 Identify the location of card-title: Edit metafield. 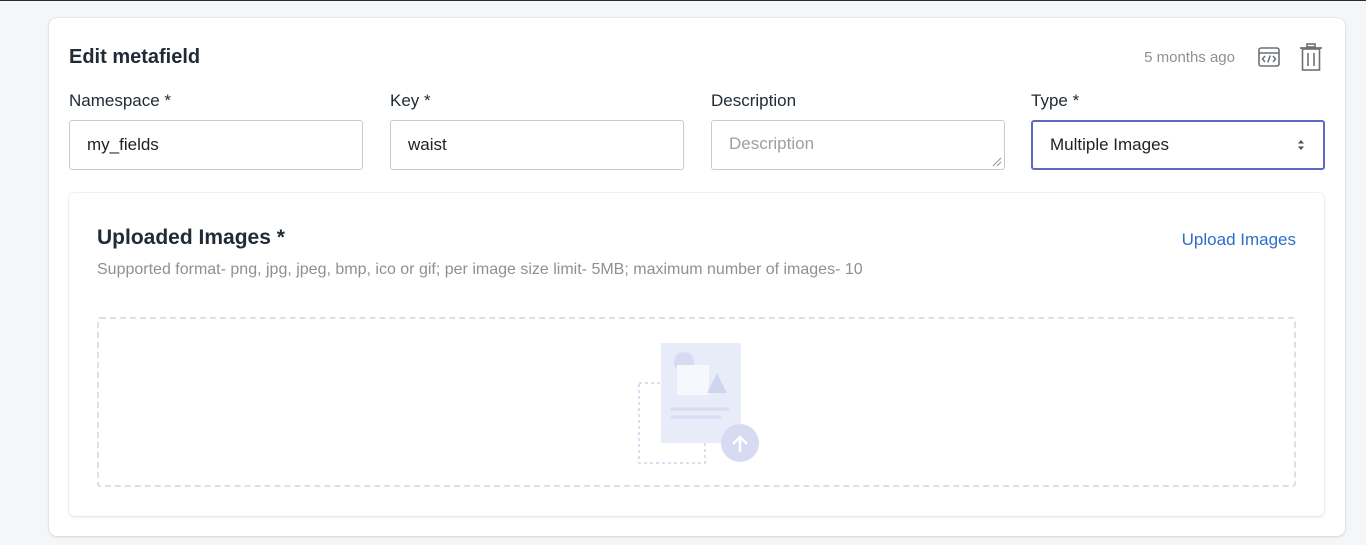
(135, 57).